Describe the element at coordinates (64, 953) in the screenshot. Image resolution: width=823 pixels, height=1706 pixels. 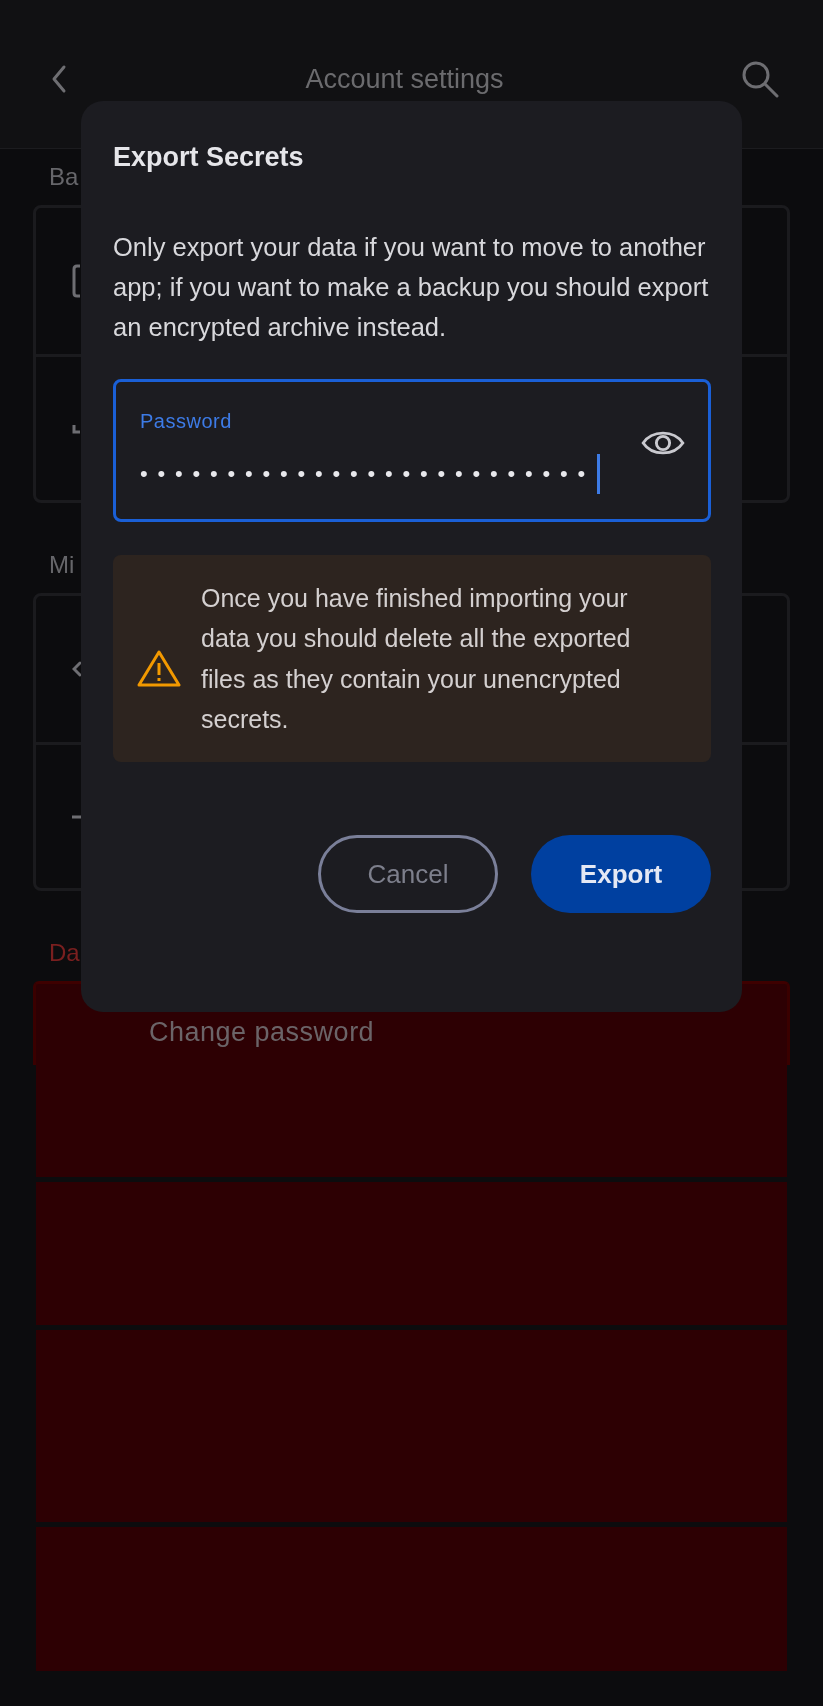
I see `section-heading: Da` at that location.